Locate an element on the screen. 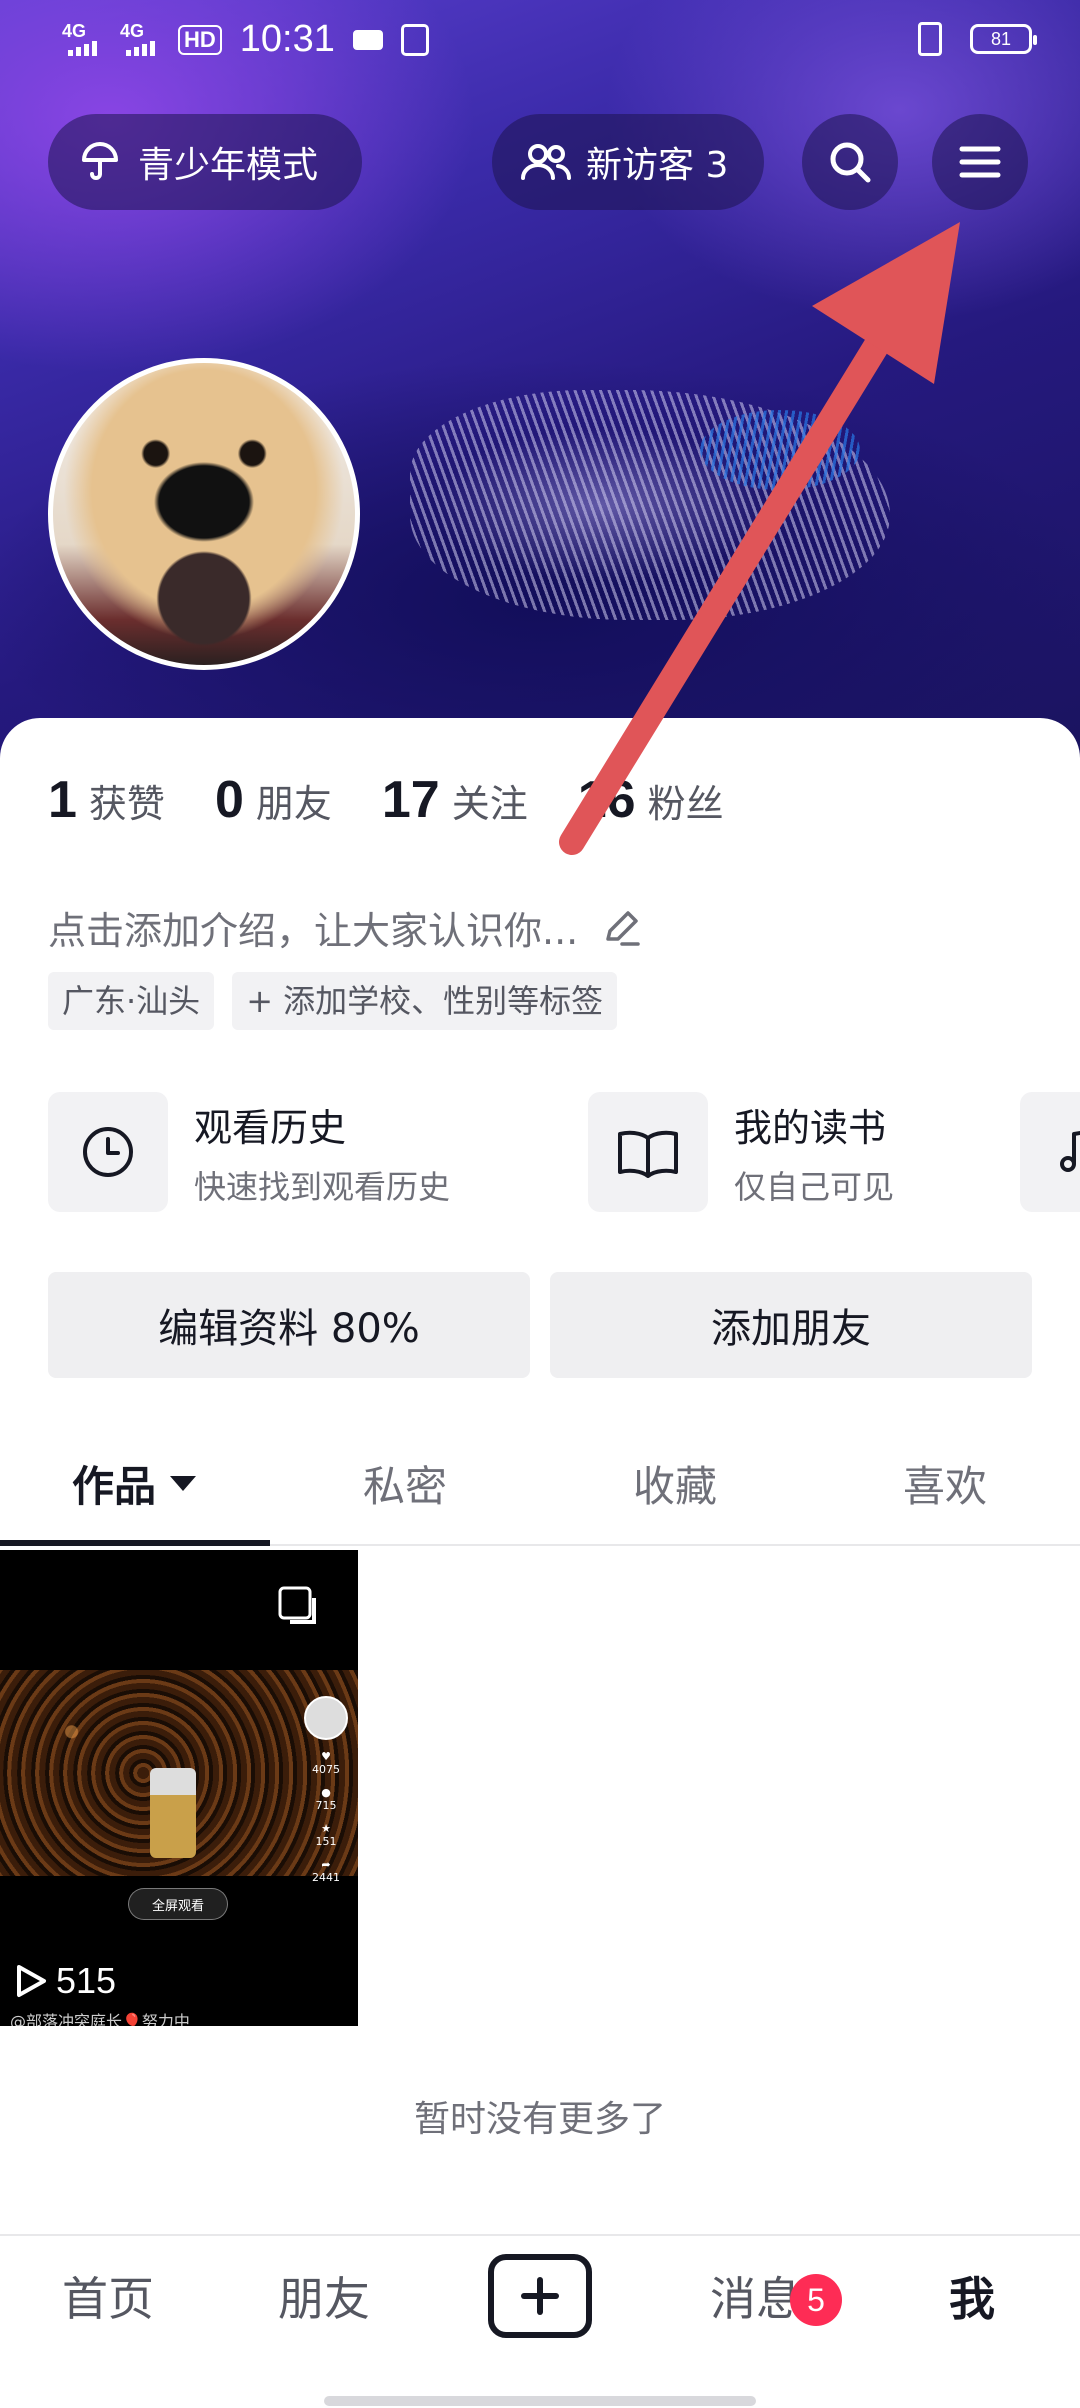 The width and height of the screenshot is (1080, 2408). nav-home: 首页 is located at coordinates (108, 2296).